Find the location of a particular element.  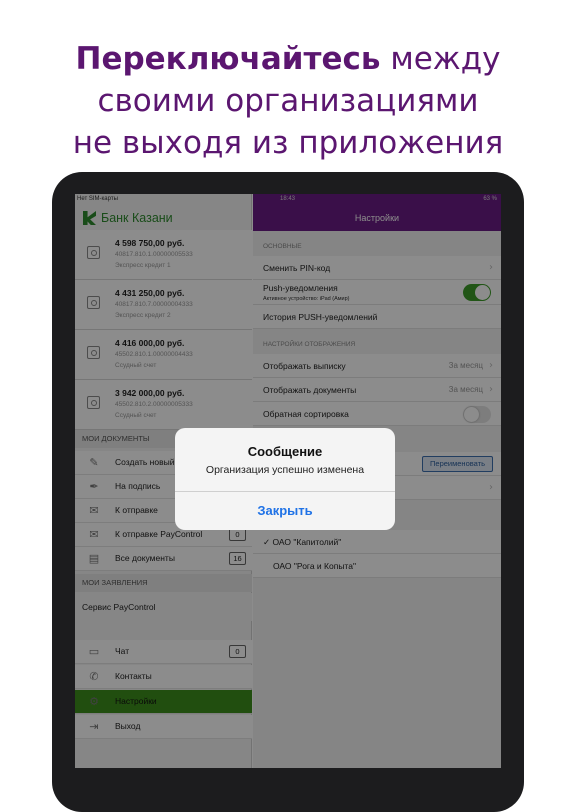

headline-line2: своими организациями is located at coordinates (288, 101).